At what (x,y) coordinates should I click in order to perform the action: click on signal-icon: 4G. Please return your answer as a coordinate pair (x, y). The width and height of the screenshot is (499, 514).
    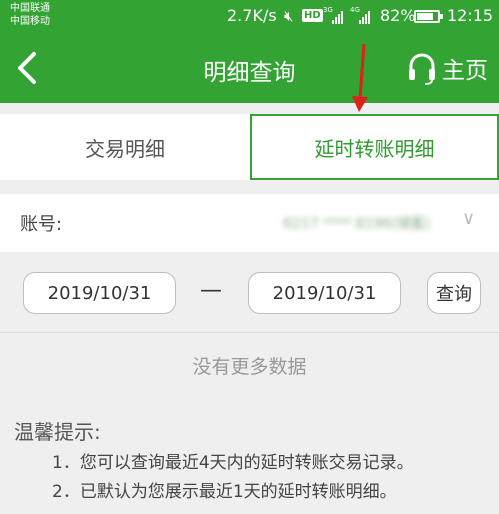
    Looking at the image, I should click on (362, 15).